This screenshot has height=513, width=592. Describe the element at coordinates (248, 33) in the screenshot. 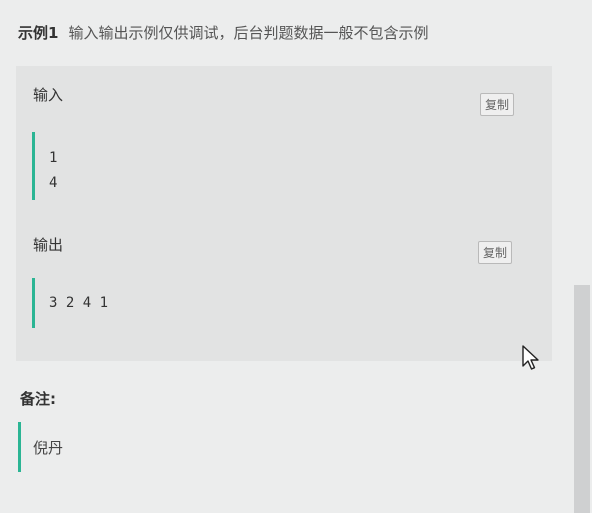

I see `example-note: 输入输出示例仅供调试，后台判题数据一般不包含示例` at that location.